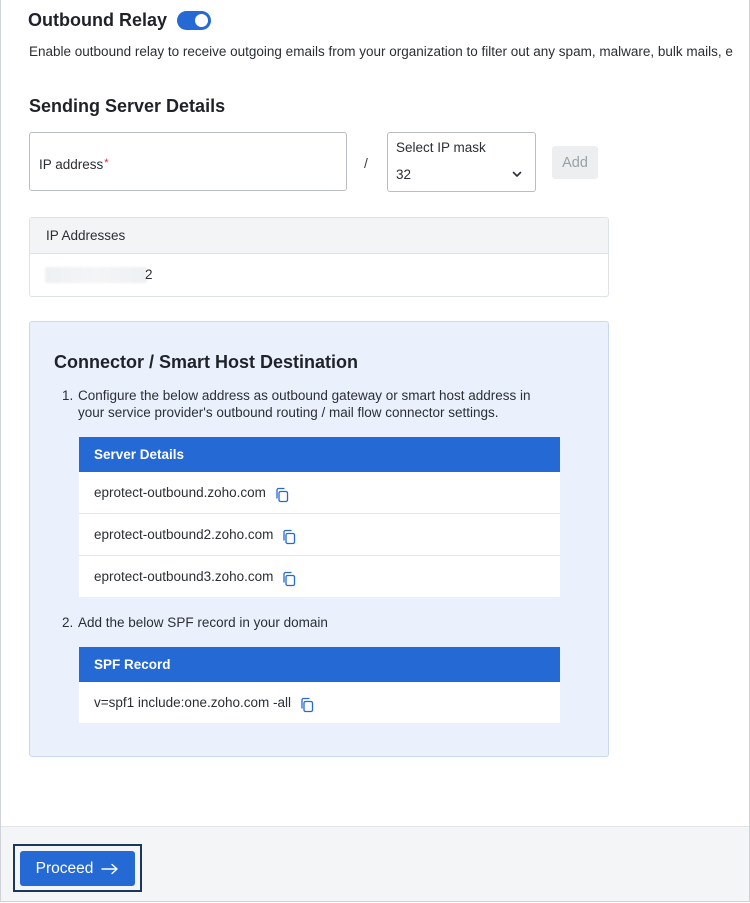  What do you see at coordinates (575, 162) in the screenshot?
I see `add-ip-button: Add` at bounding box center [575, 162].